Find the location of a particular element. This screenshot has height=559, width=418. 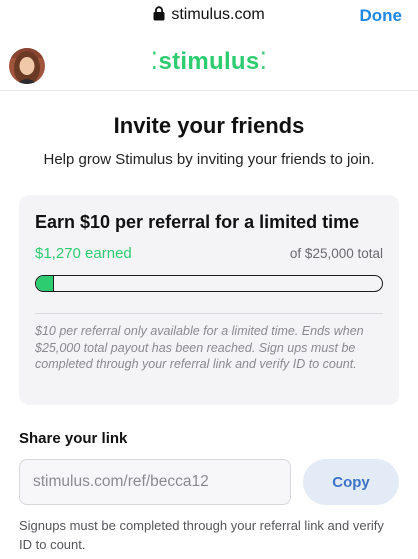

browser-bar: stimulus.com Done is located at coordinates (209, 18).